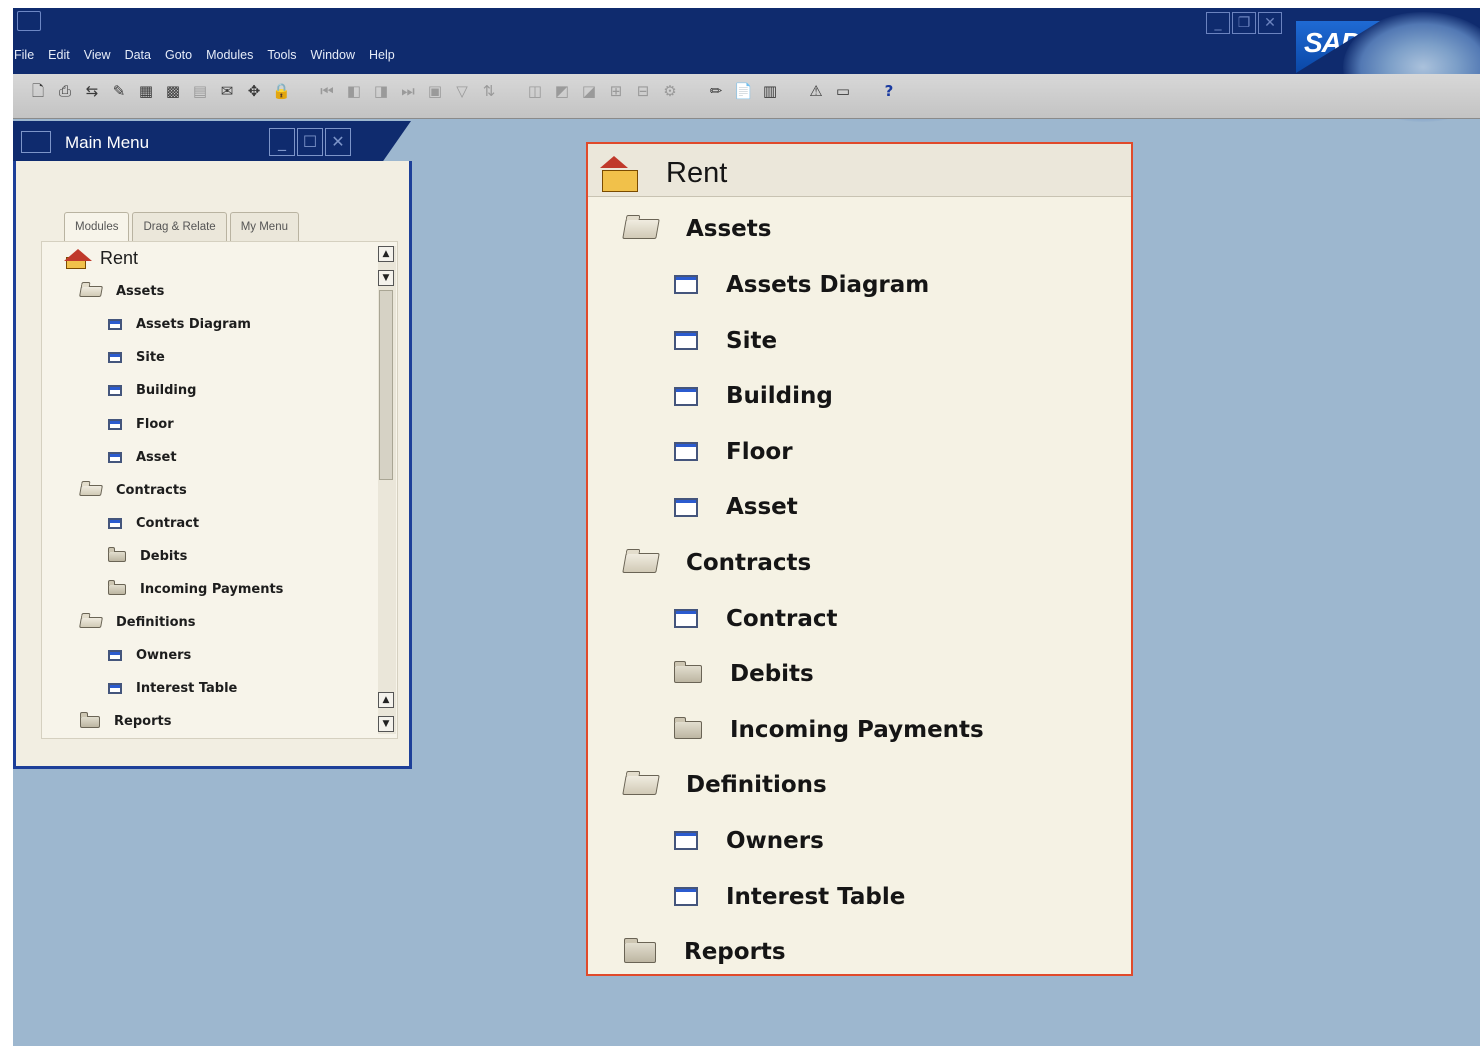 Image resolution: width=1480 pixels, height=1046 pixels. I want to click on folder-icon, so click(90, 719).